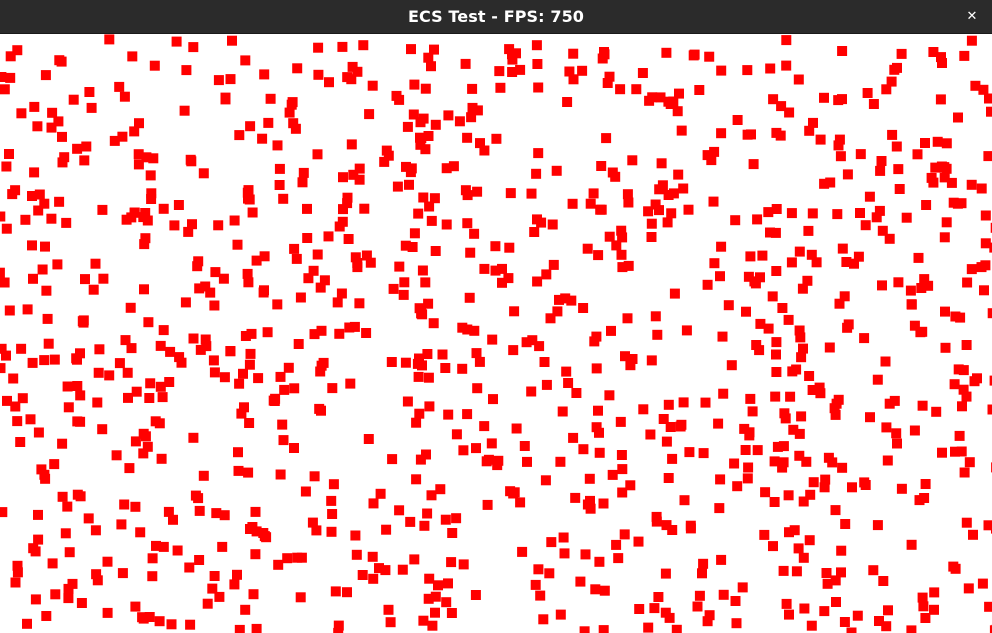 This screenshot has width=992, height=633. I want to click on close-icon: ✕, so click(972, 16).